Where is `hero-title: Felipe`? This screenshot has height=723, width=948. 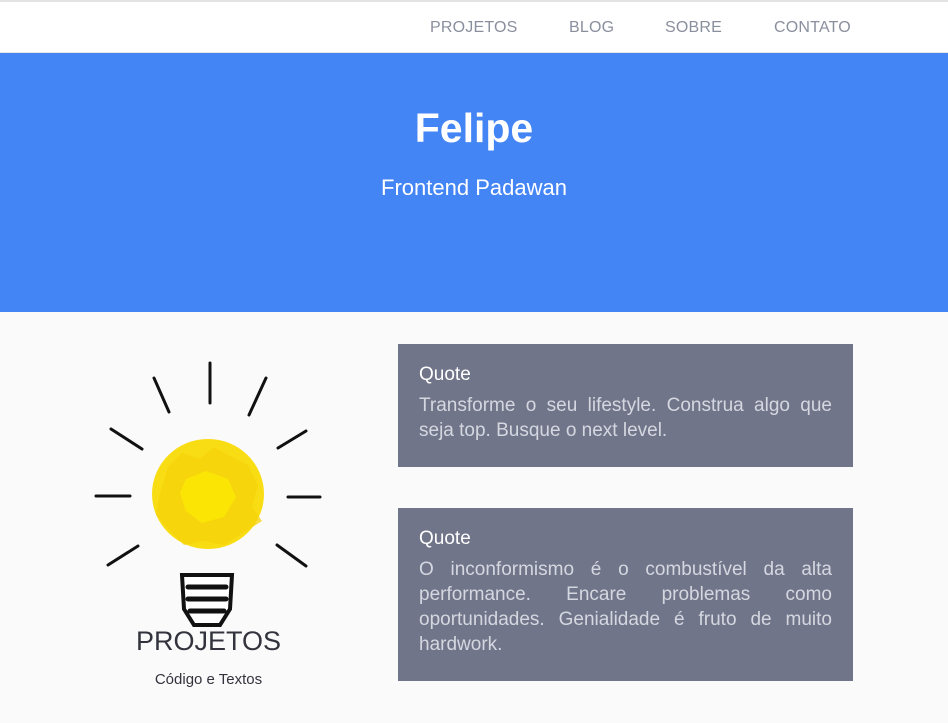
hero-title: Felipe is located at coordinates (474, 128).